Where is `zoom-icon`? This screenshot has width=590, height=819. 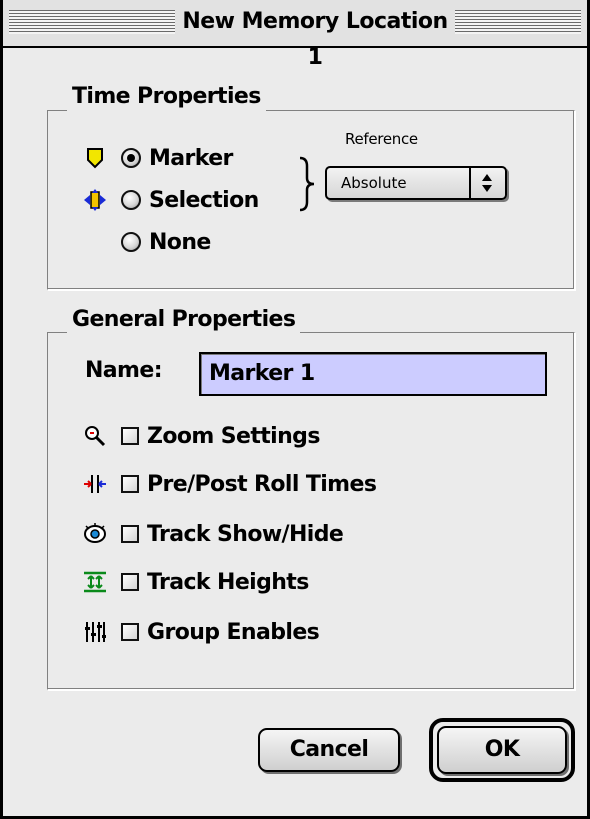 zoom-icon is located at coordinates (95, 436).